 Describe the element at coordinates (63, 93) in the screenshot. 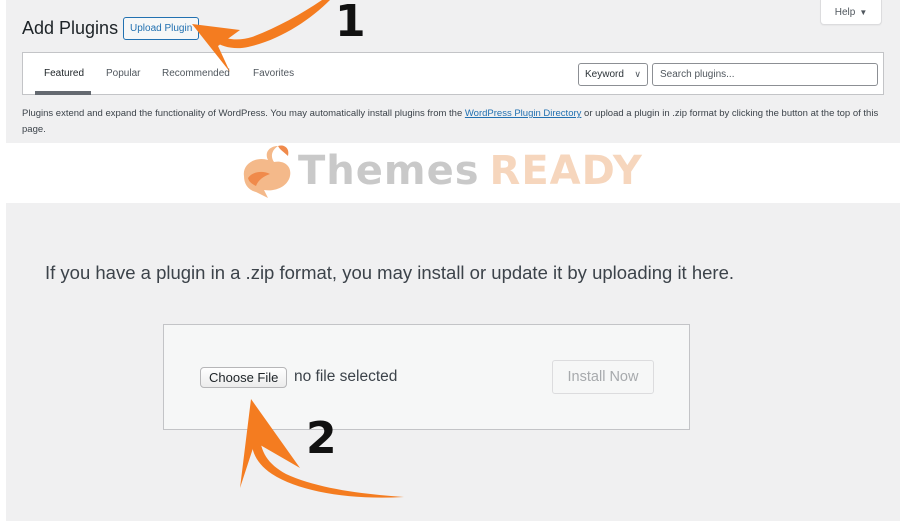

I see `active-tab-indicator` at that location.